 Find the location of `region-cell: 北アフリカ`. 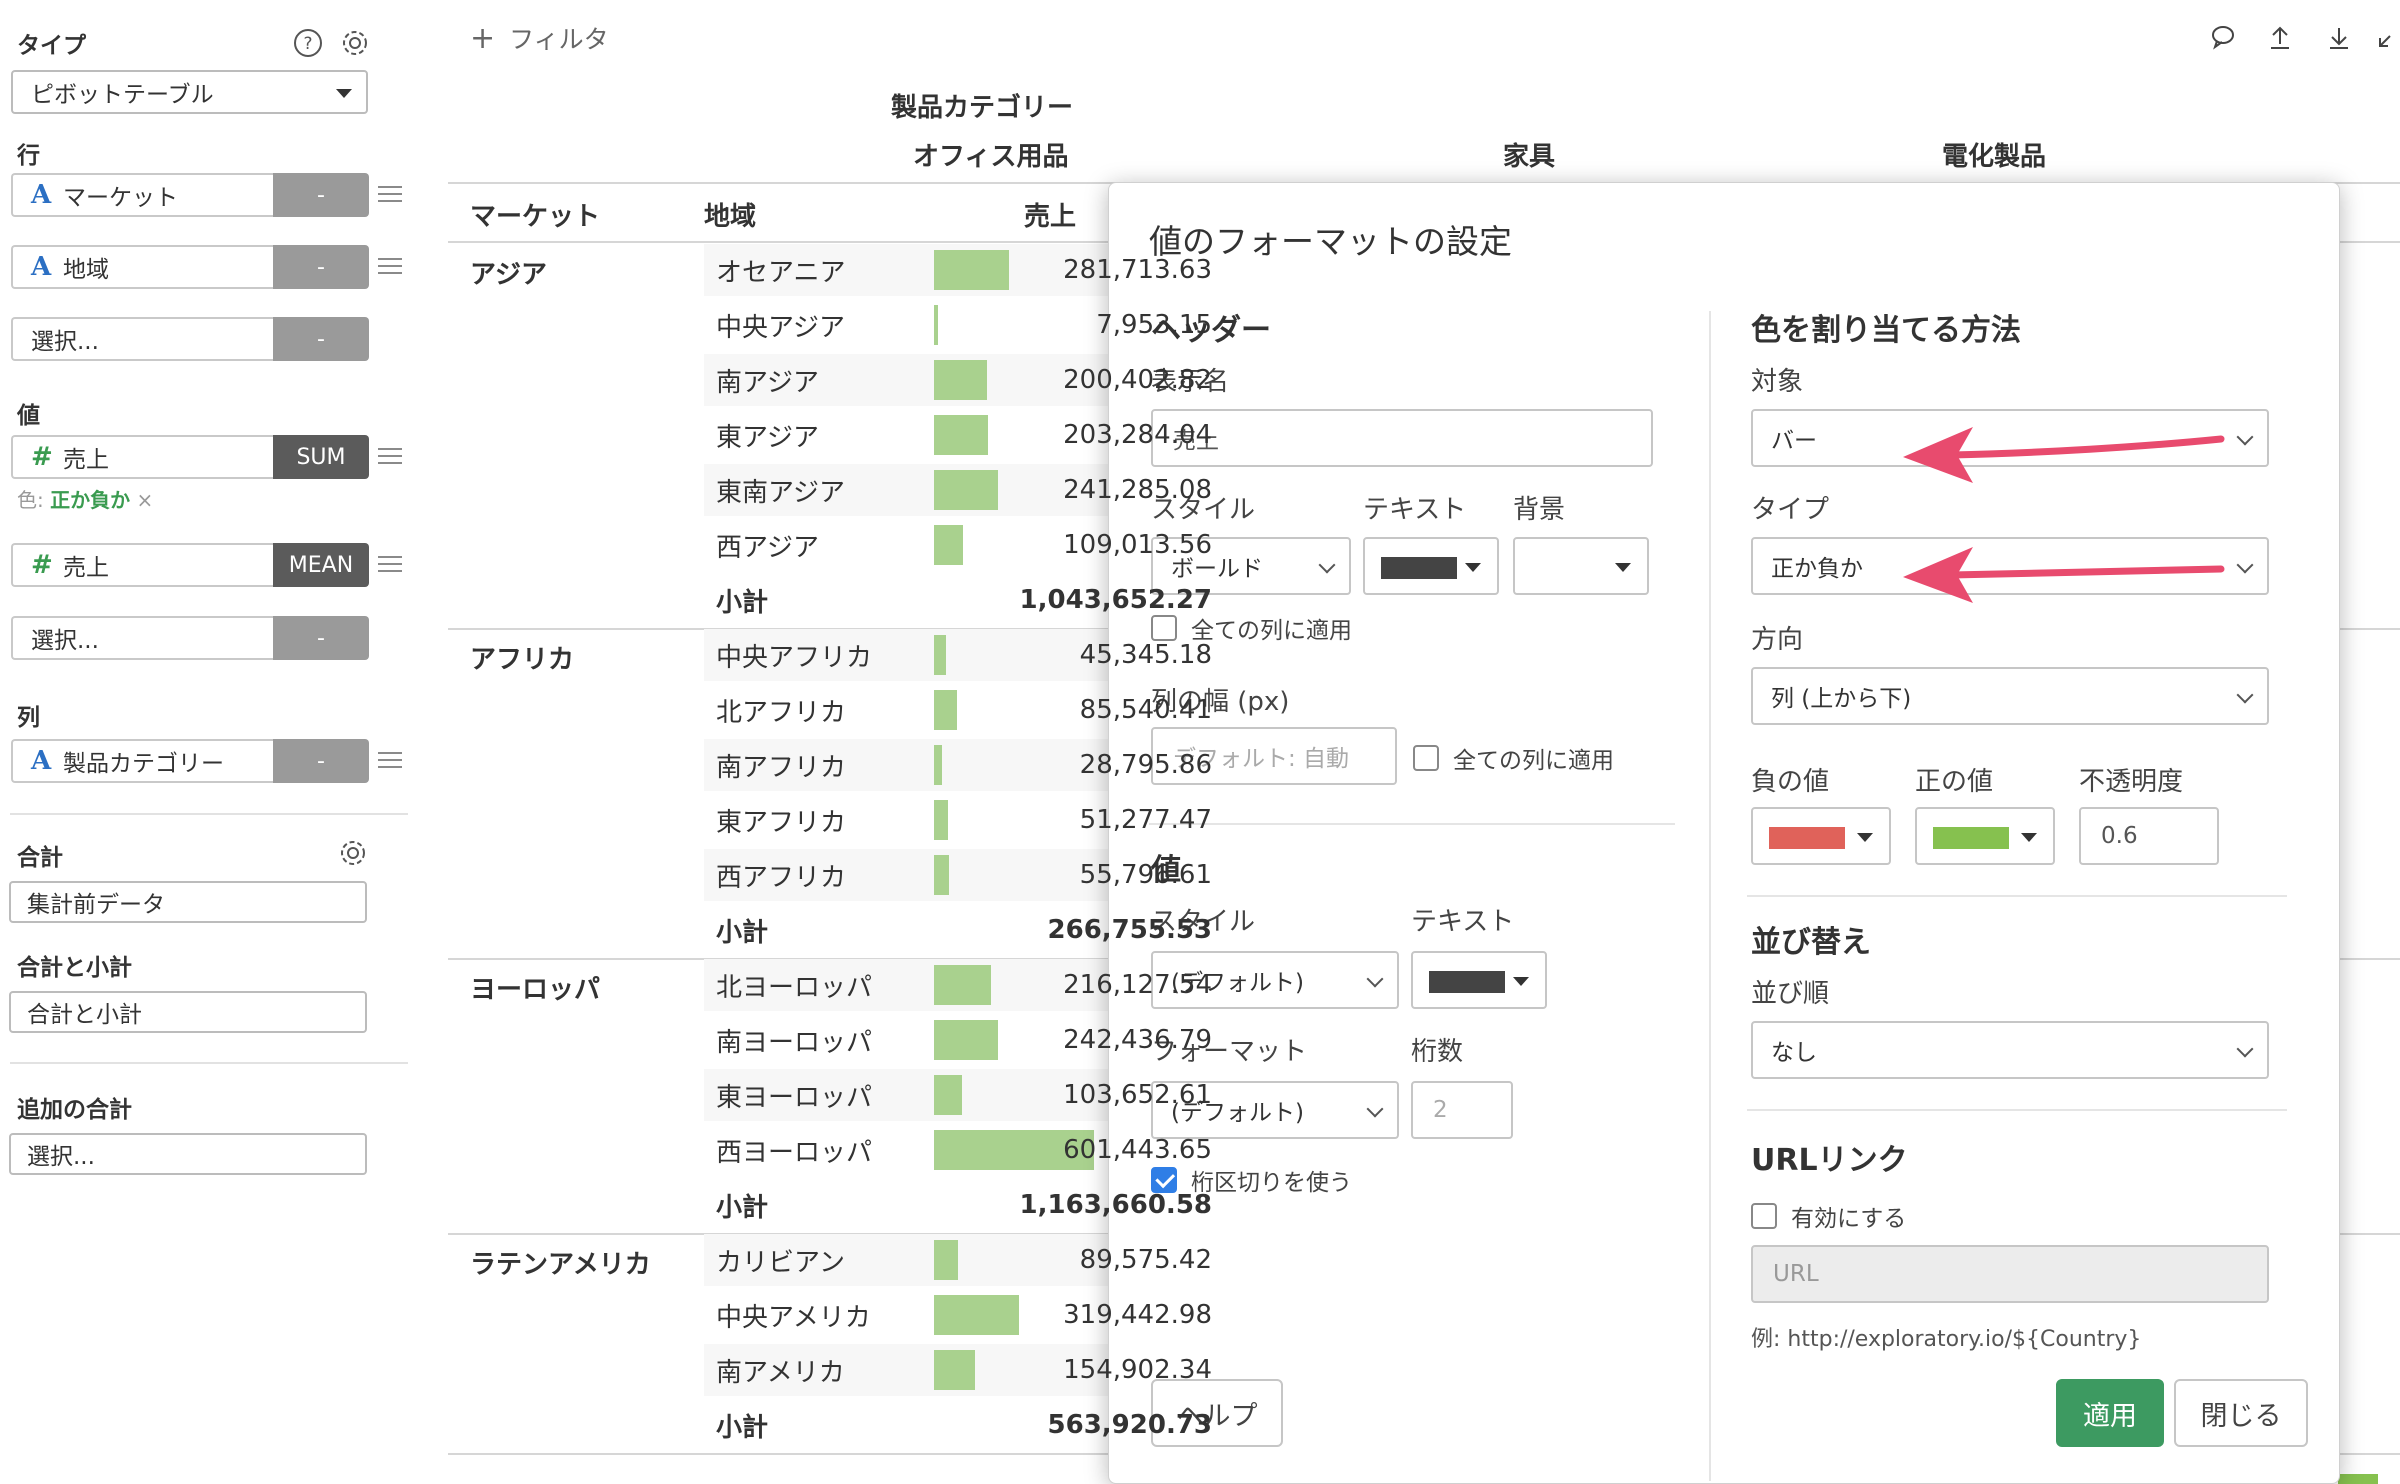

region-cell: 北アフリカ is located at coordinates (781, 712).